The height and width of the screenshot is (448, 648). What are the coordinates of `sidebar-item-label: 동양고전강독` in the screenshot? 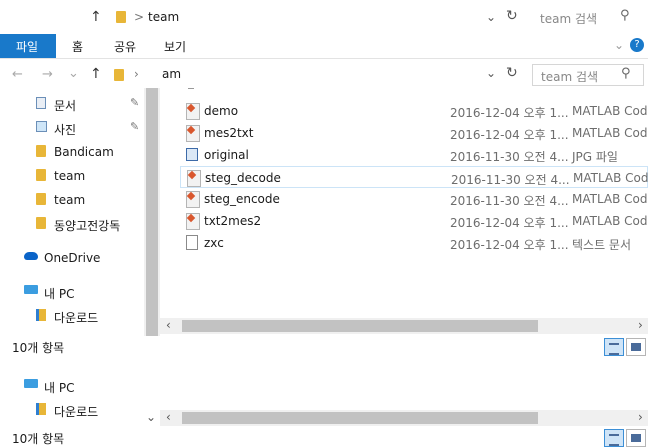 It's located at (87, 226).